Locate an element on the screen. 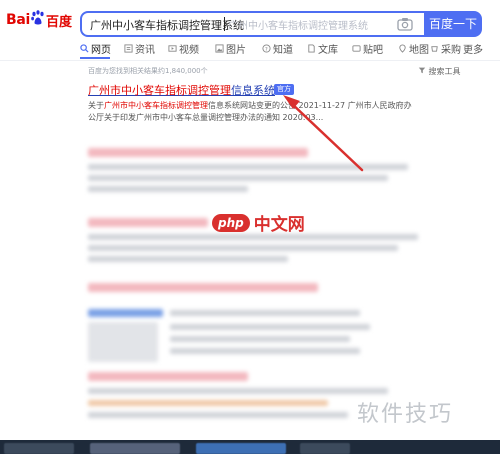  search-suggestion-text: 广州中小客车指标调控管理系统 is located at coordinates (298, 26).